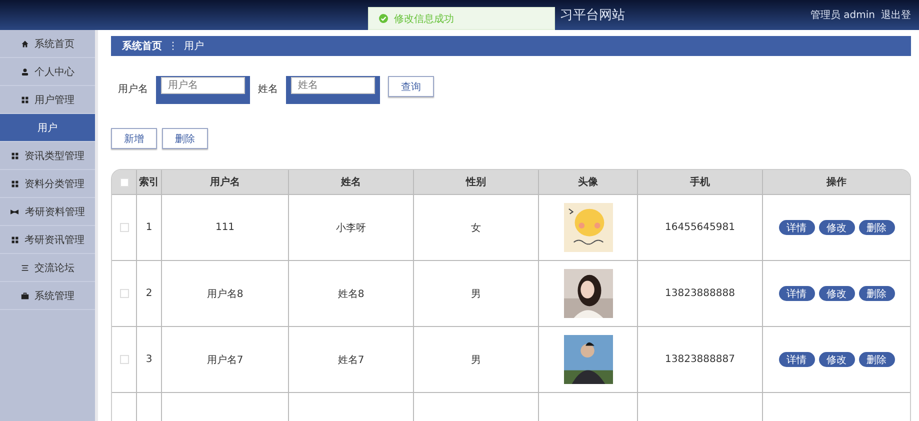 The width and height of the screenshot is (919, 421). Describe the element at coordinates (24, 268) in the screenshot. I see `lines-icon` at that location.